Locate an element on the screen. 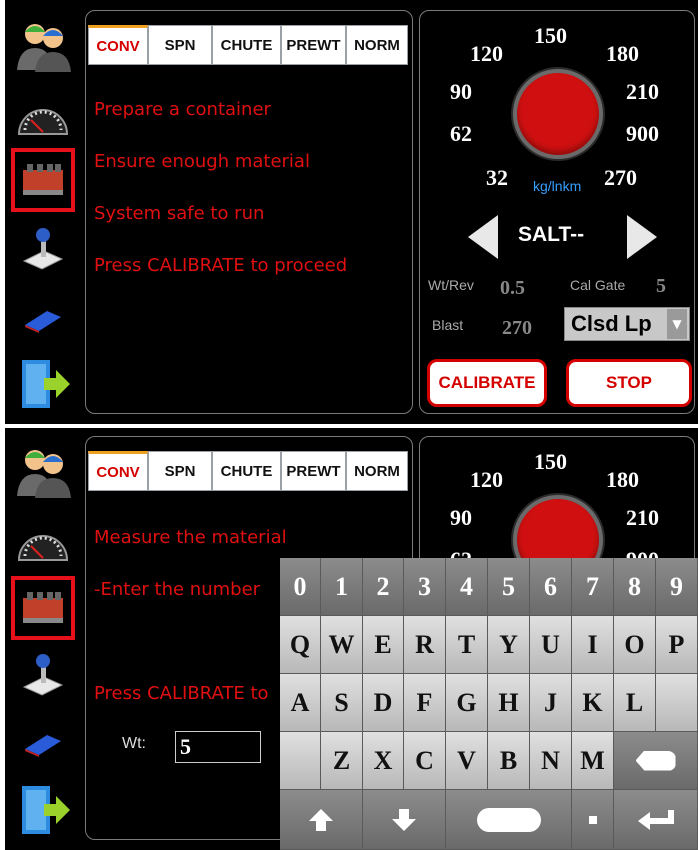 The width and height of the screenshot is (698, 850). key-g: G is located at coordinates (467, 703).